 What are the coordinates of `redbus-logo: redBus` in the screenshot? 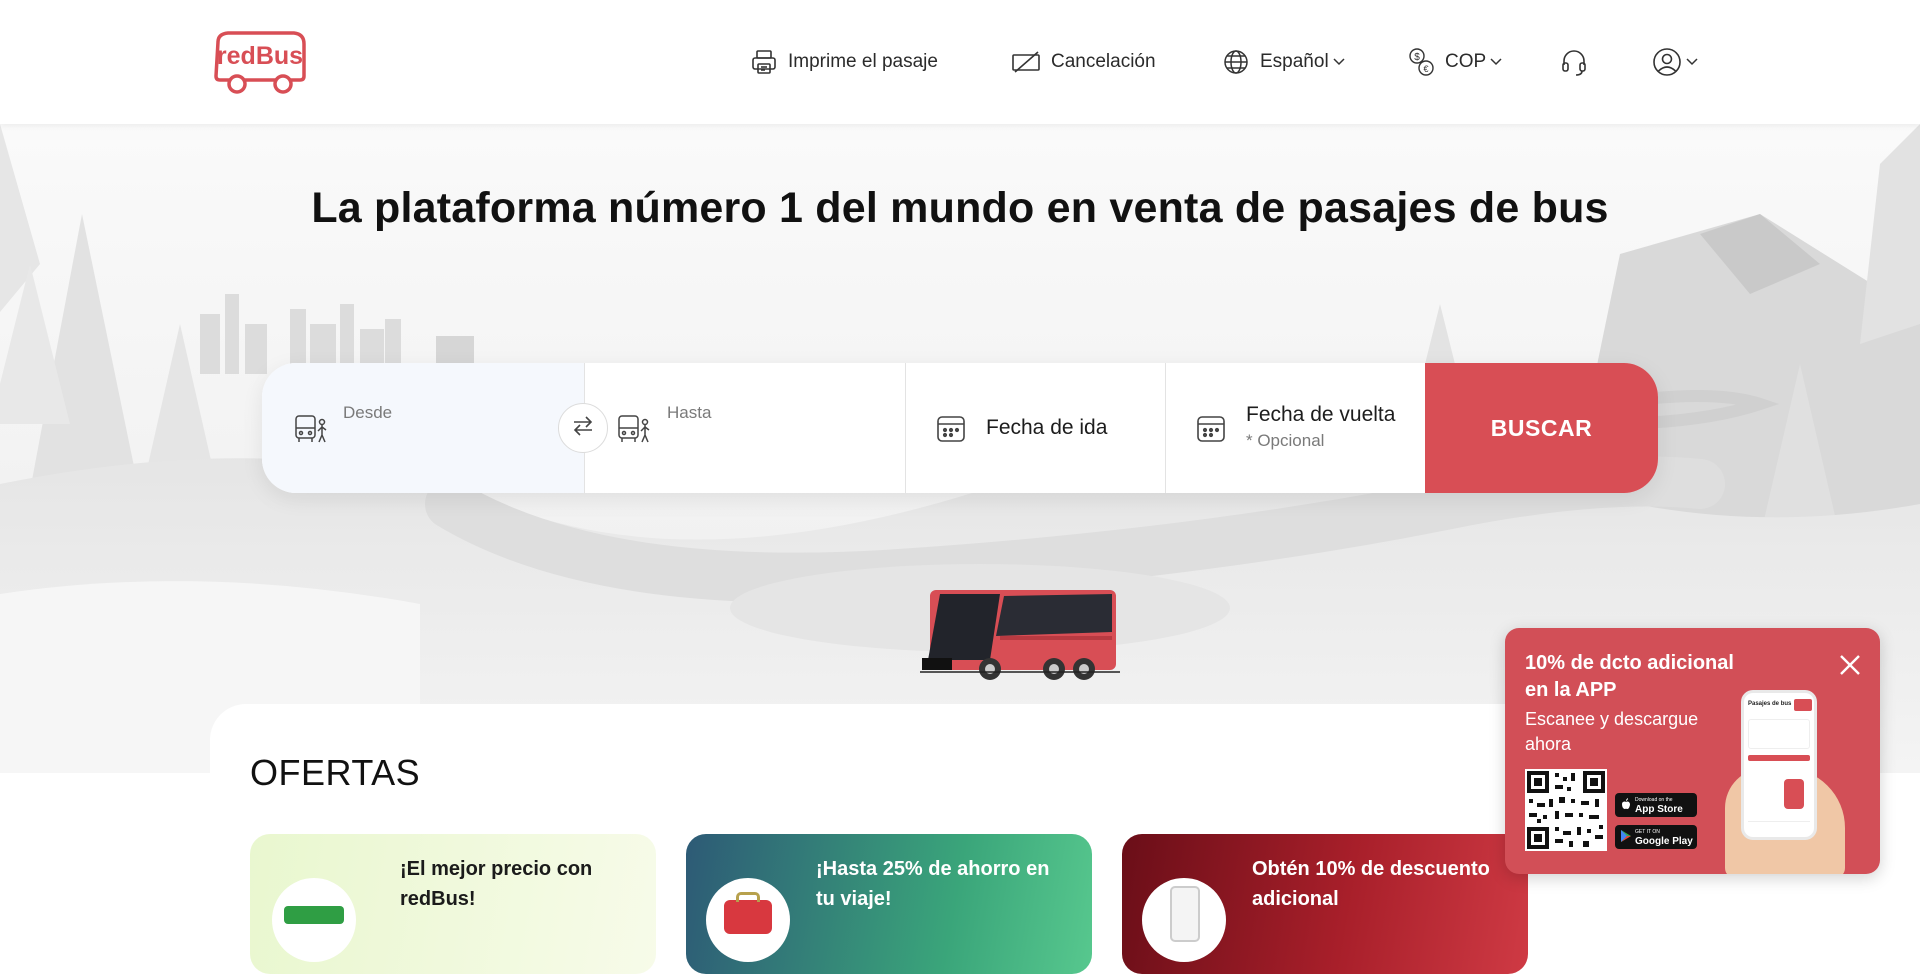 It's located at (260, 62).